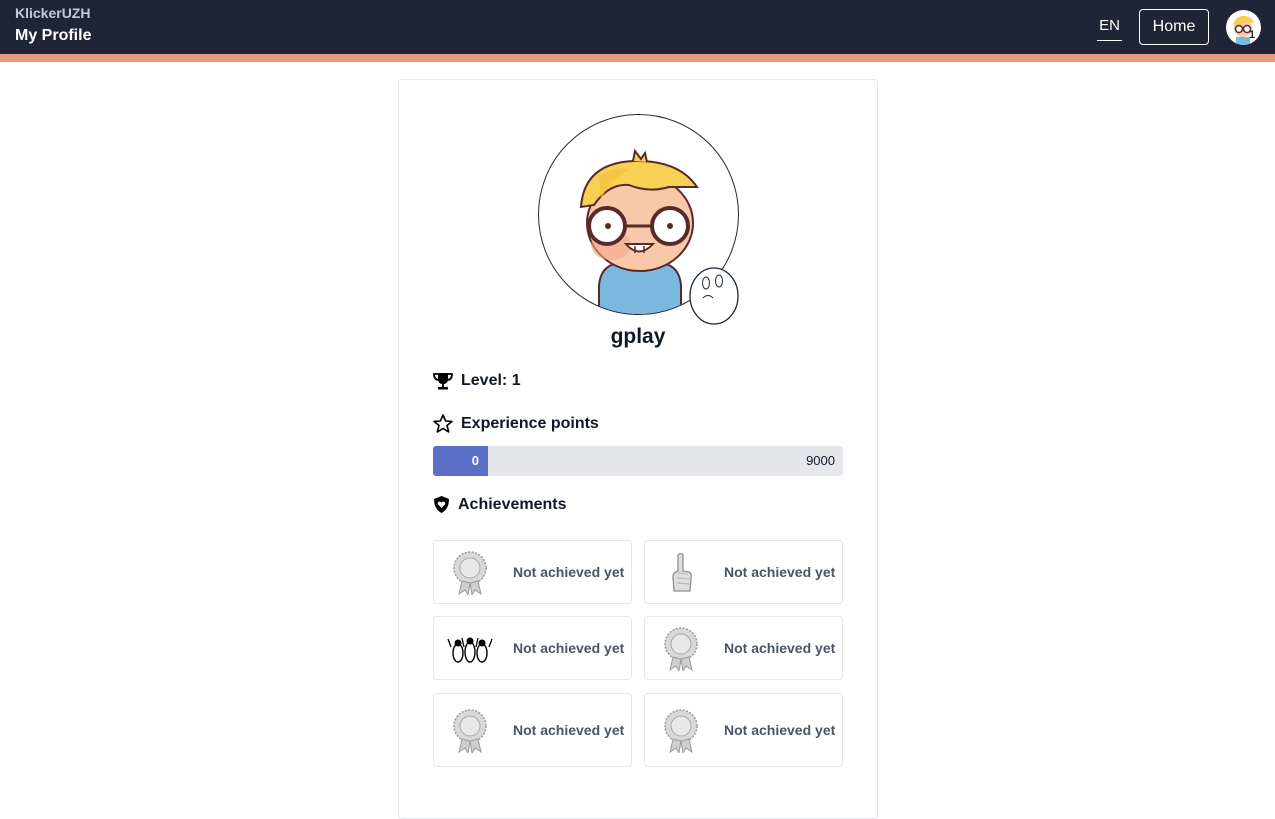 The width and height of the screenshot is (1275, 819). Describe the element at coordinates (638, 336) in the screenshot. I see `username: gplay` at that location.